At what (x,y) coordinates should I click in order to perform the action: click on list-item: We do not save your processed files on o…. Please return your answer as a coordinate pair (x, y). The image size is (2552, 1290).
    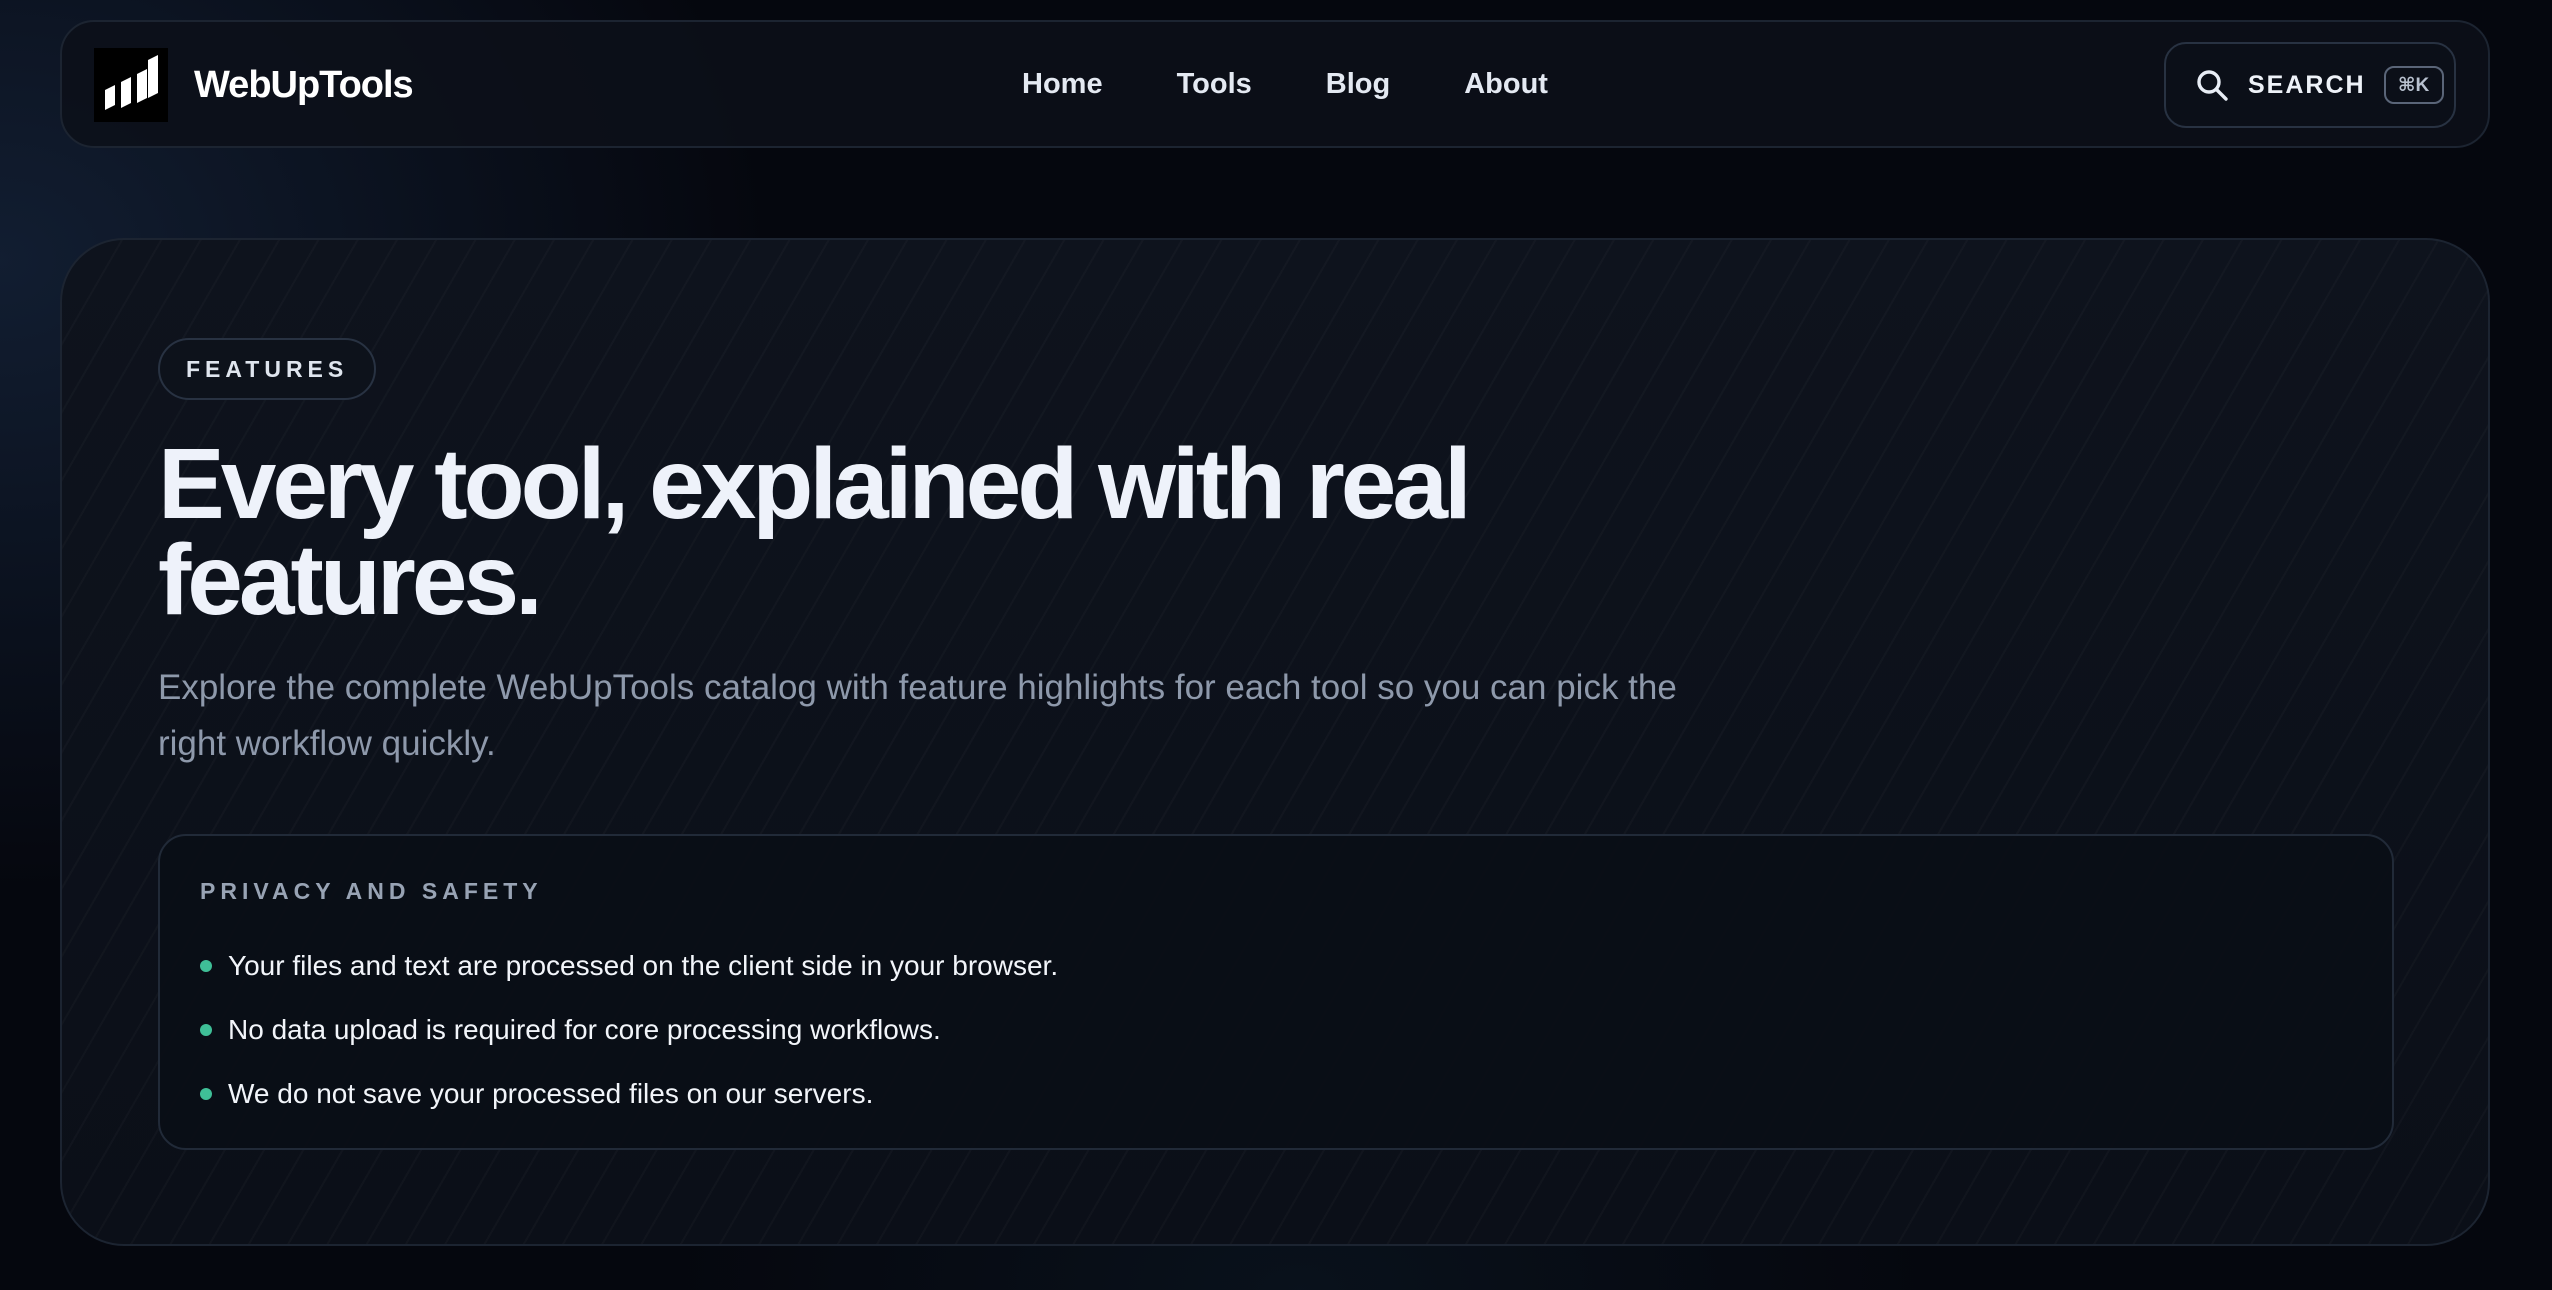
    Looking at the image, I should click on (629, 1094).